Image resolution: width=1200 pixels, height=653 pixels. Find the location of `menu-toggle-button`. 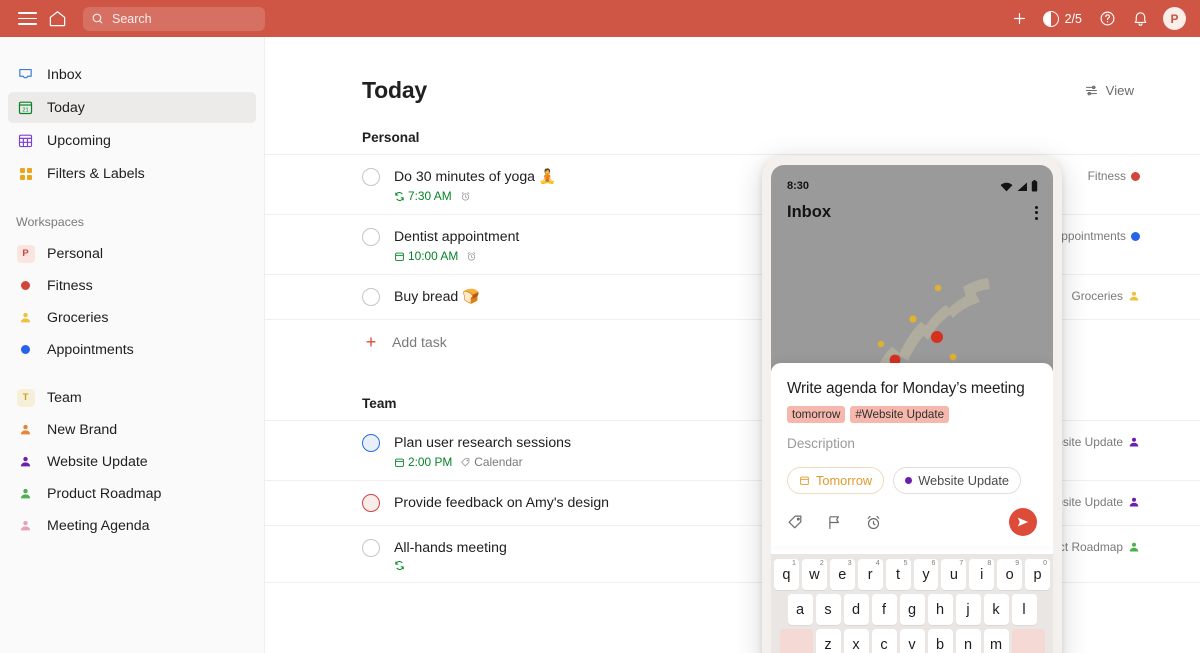

menu-toggle-button is located at coordinates (27, 19).